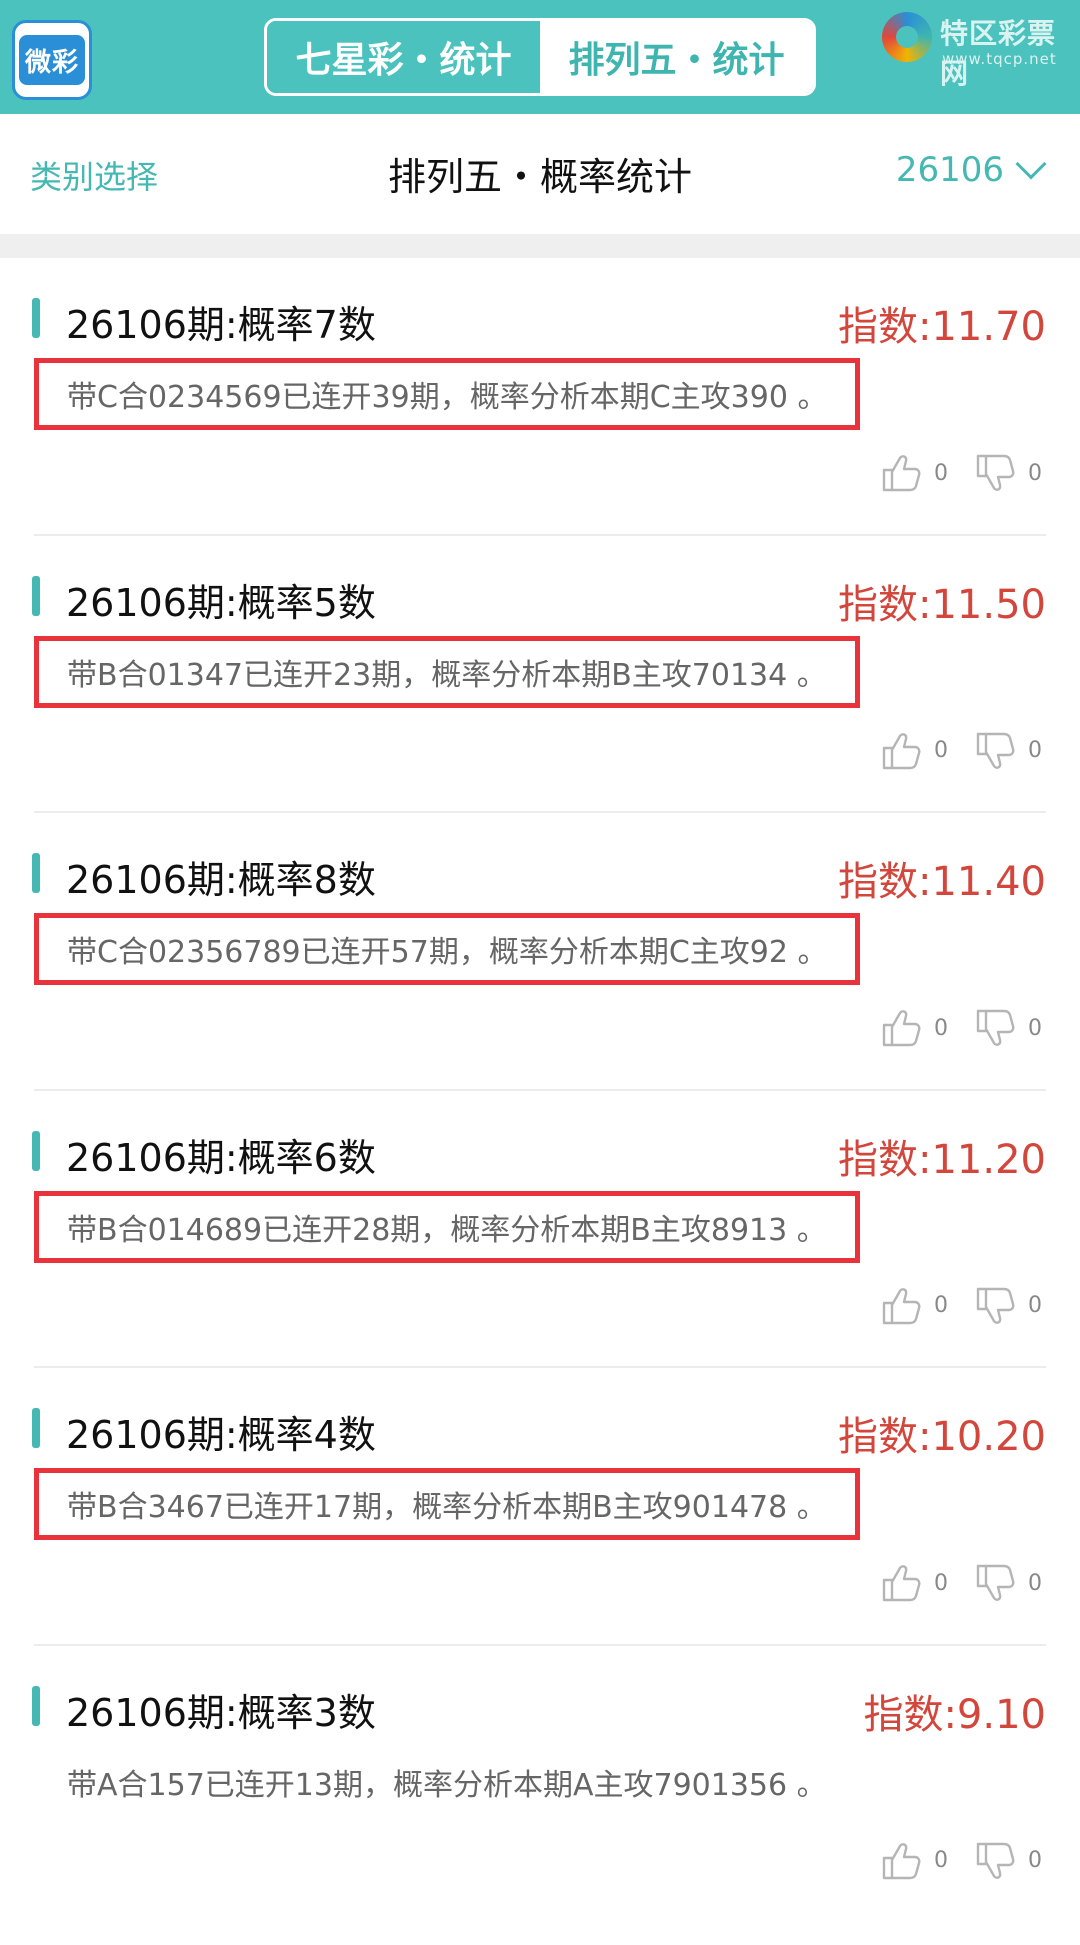 Image resolution: width=1080 pixels, height=1945 pixels. What do you see at coordinates (942, 1437) in the screenshot?
I see `card-index-value: 指数:10.20` at bounding box center [942, 1437].